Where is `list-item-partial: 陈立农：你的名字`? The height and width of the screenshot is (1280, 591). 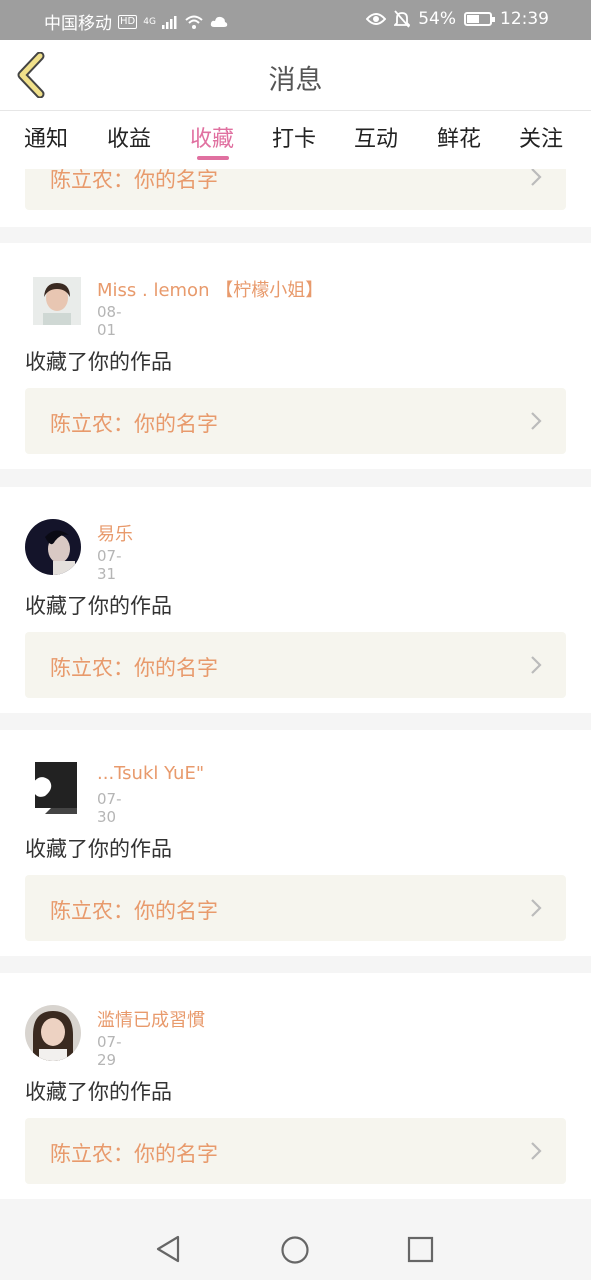 list-item-partial: 陈立农：你的名字 is located at coordinates (295, 198).